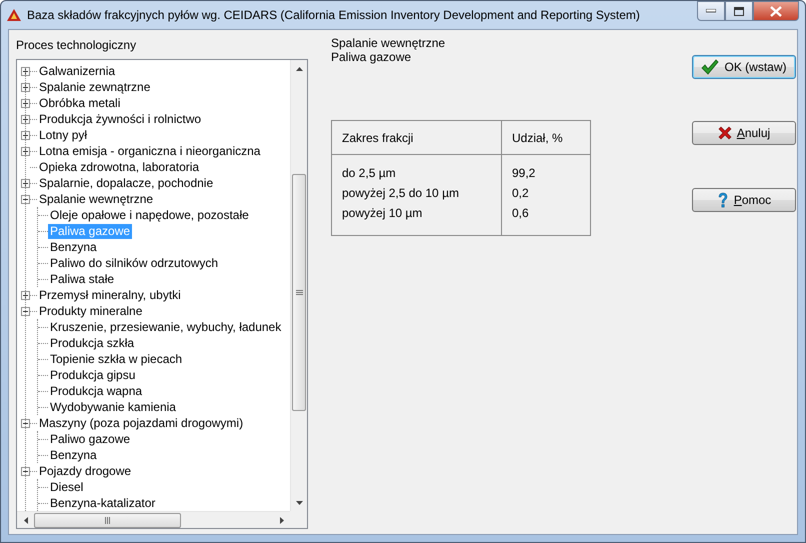  Describe the element at coordinates (371, 57) in the screenshot. I see `selection-path-text: Paliwa gazowe` at that location.